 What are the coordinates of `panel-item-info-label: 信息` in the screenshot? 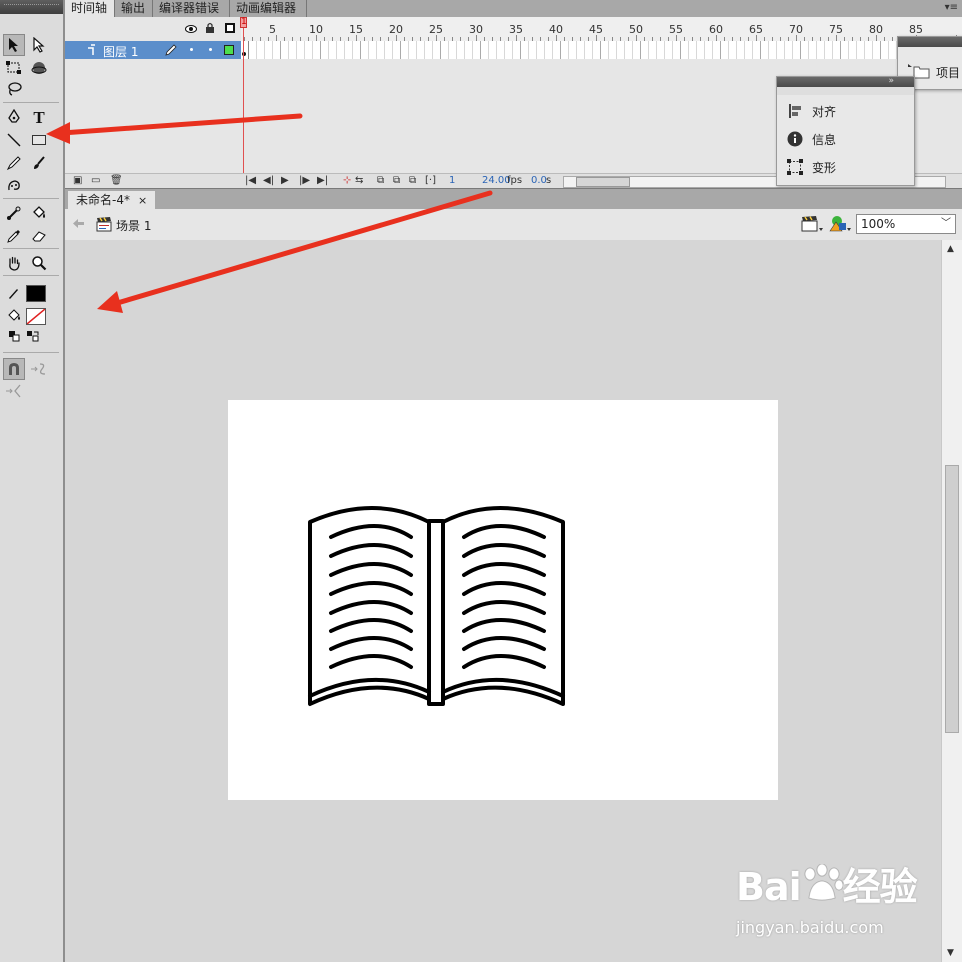 It's located at (824, 139).